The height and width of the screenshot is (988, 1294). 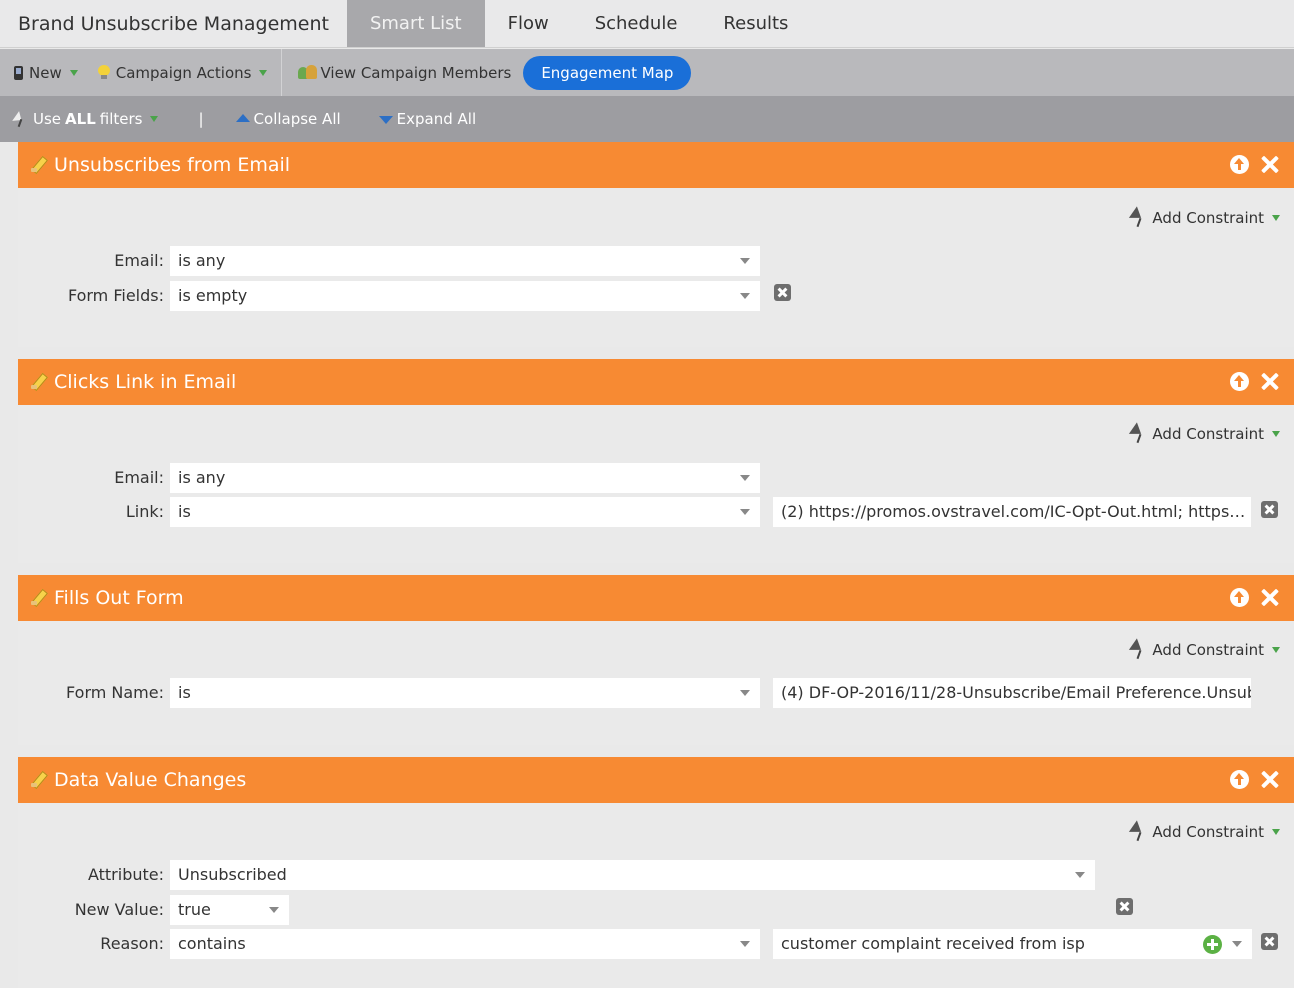 What do you see at coordinates (528, 23) in the screenshot?
I see `tab-flow: Flow` at bounding box center [528, 23].